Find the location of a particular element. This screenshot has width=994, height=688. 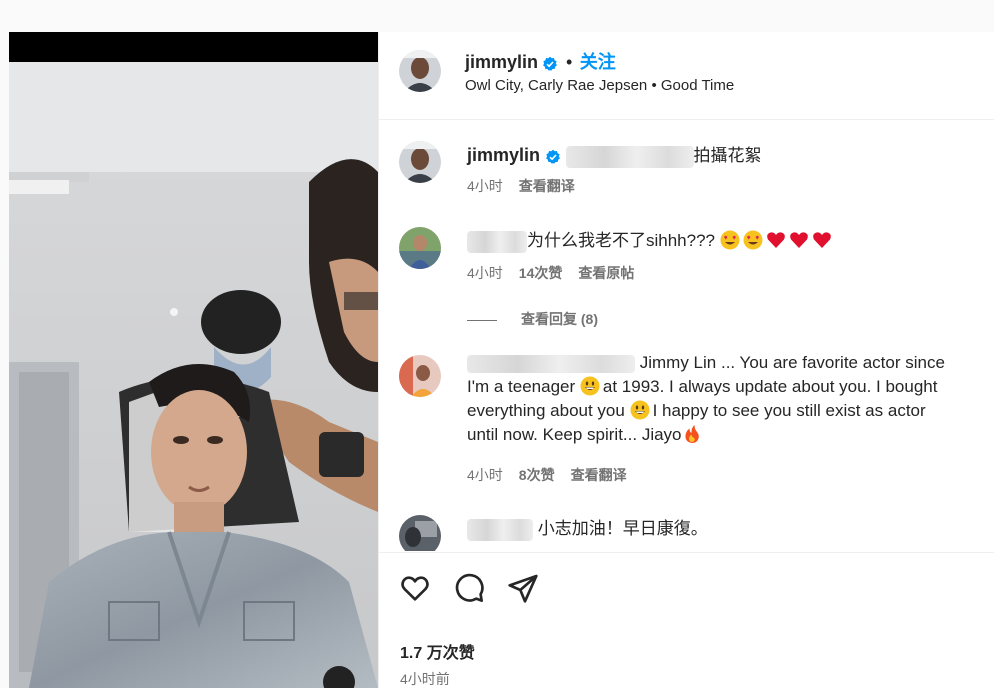

likes-count: 1.7 万次赞 is located at coordinates (437, 651).